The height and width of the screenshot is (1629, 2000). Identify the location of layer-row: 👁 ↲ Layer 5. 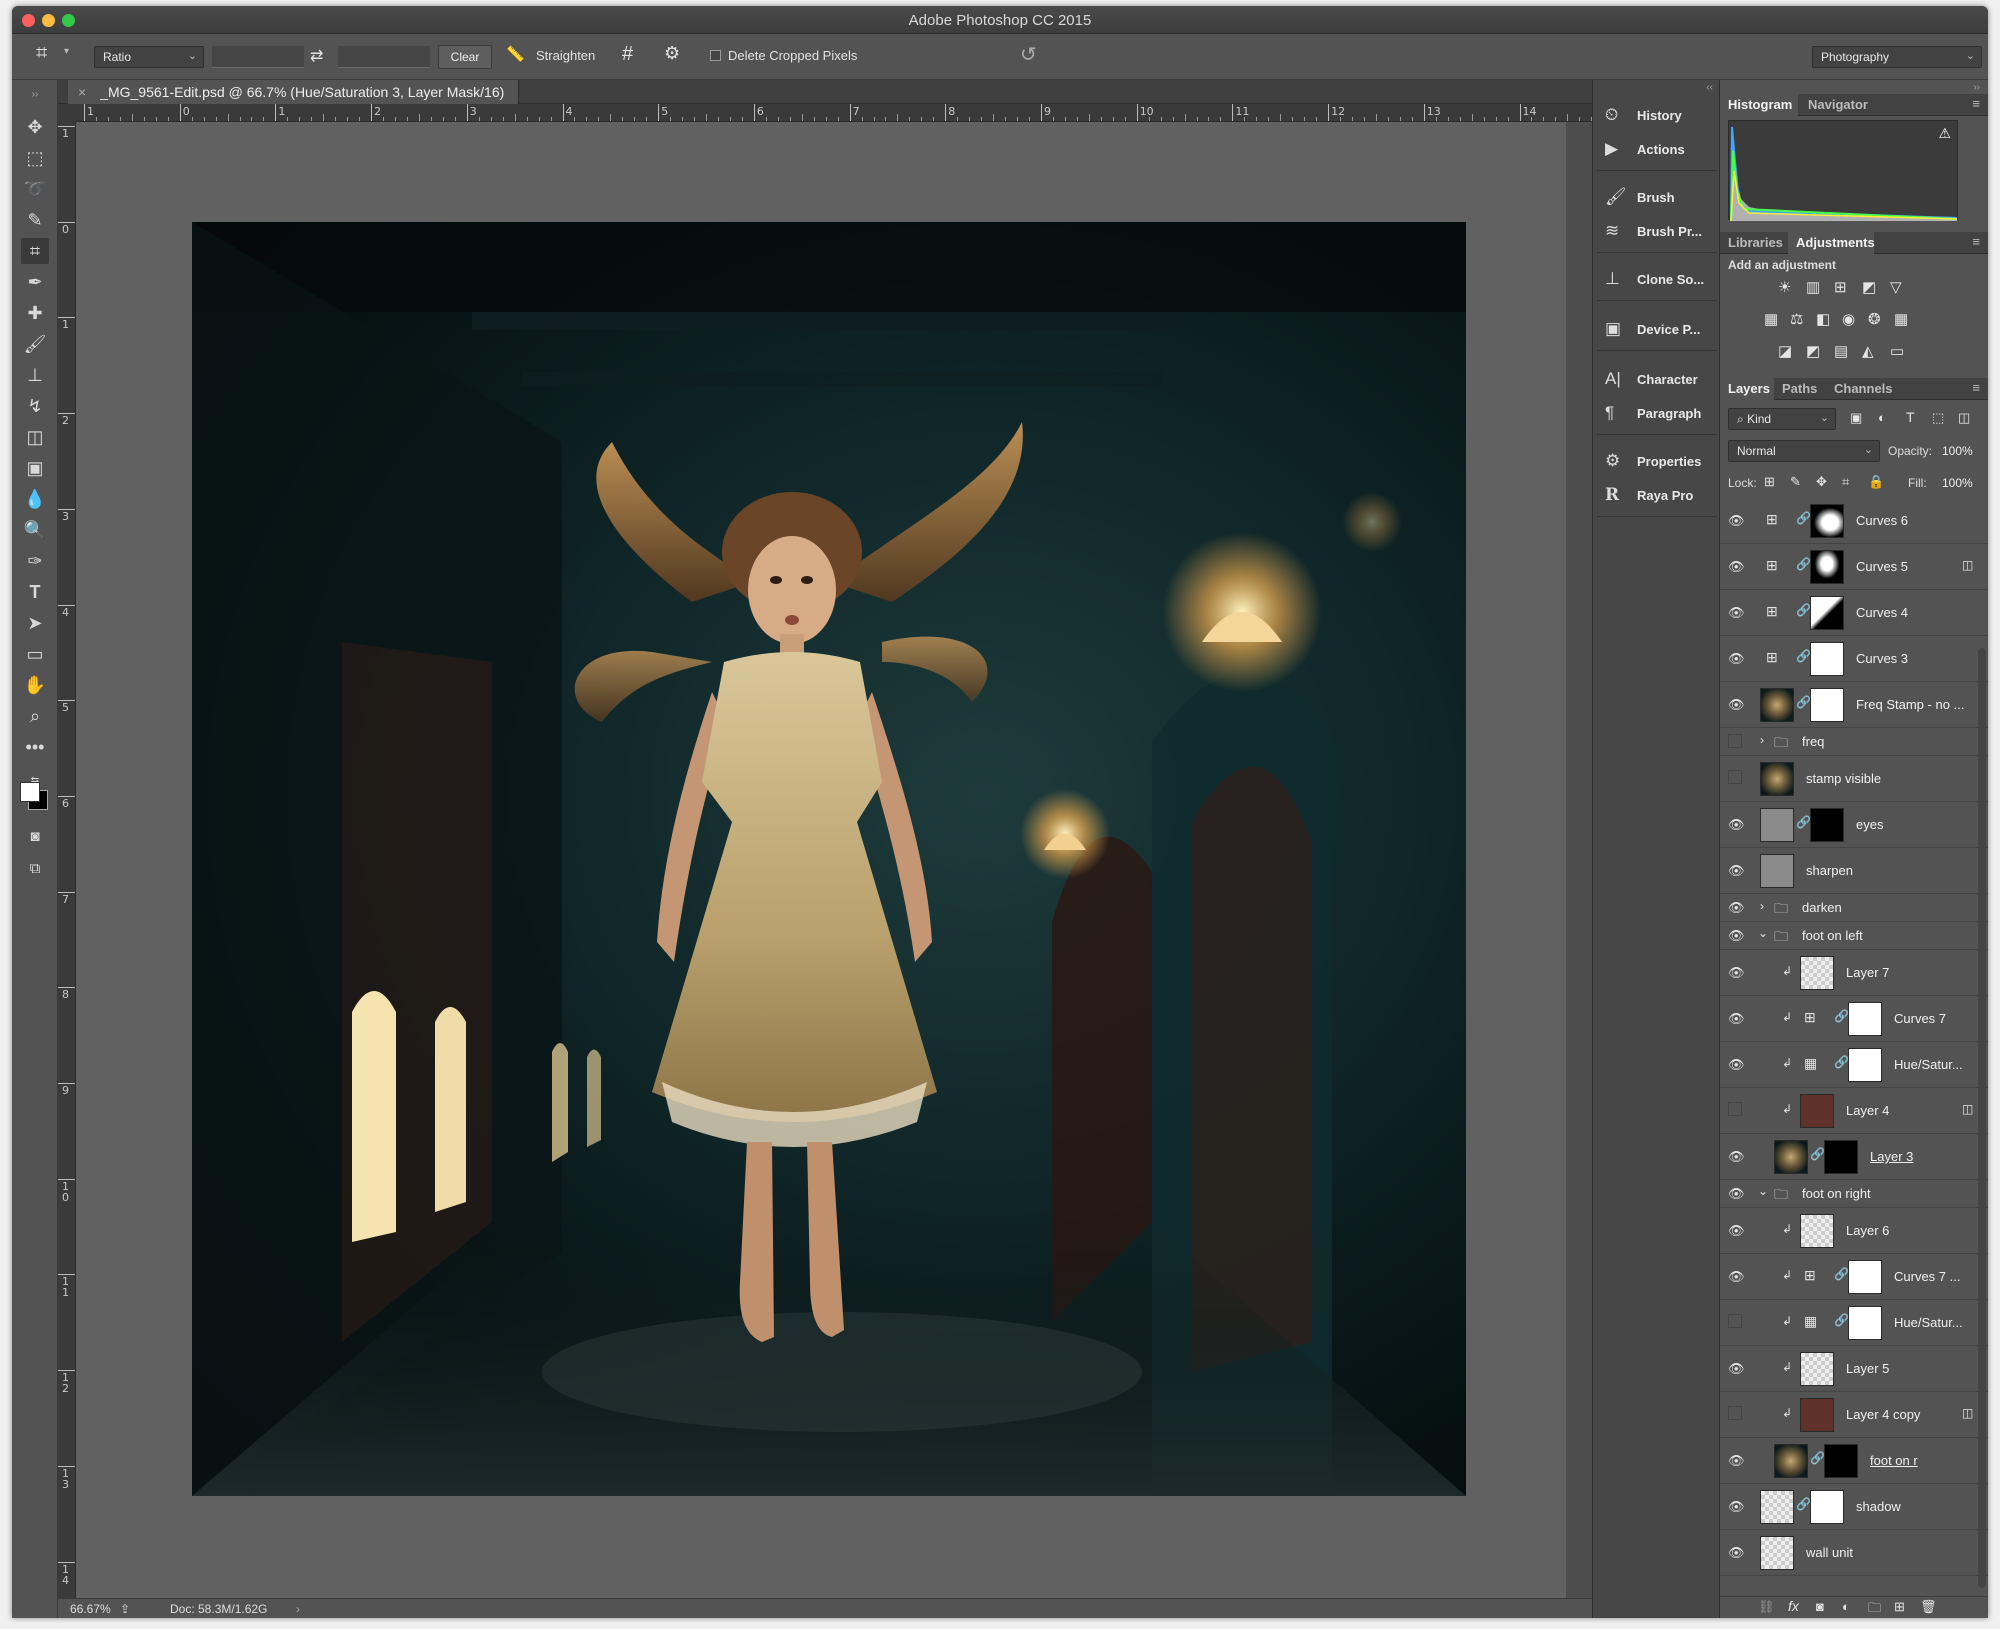
(1854, 1369).